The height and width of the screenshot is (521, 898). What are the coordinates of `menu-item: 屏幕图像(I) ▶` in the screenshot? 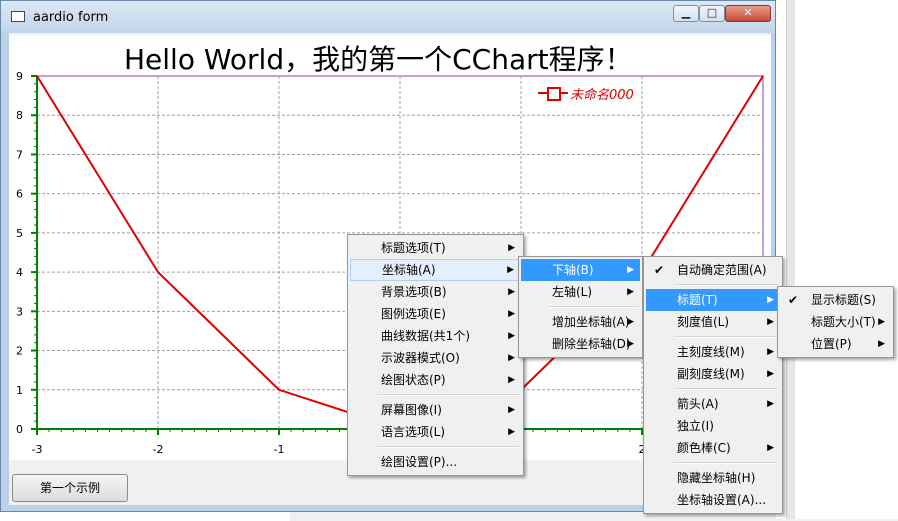 It's located at (435, 410).